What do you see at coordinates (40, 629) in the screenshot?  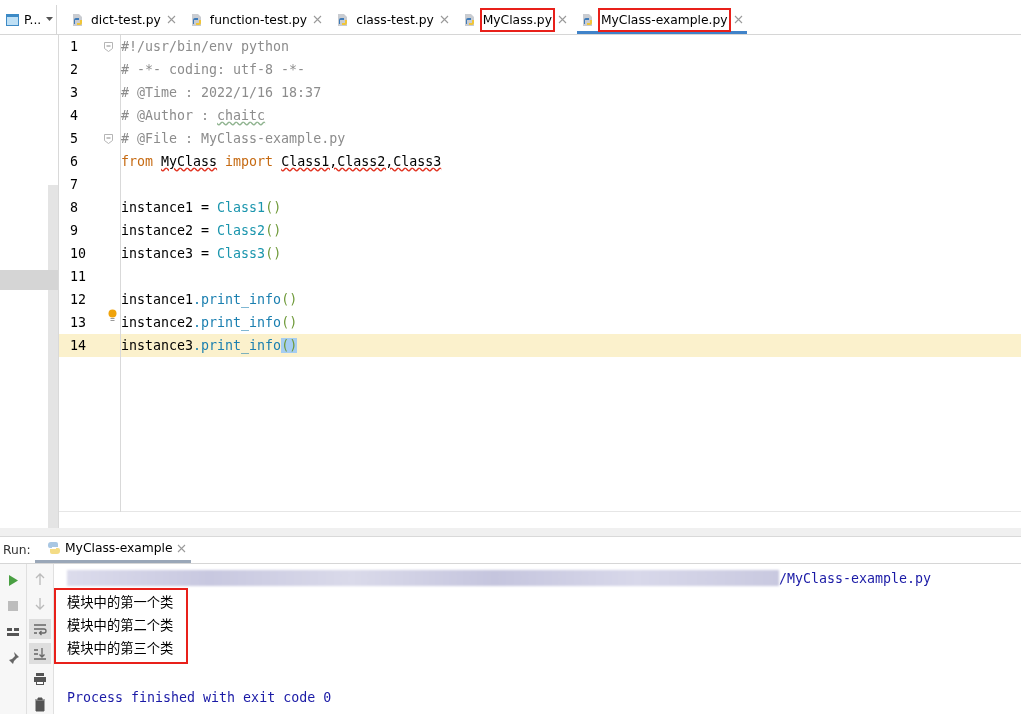 I see `soft-wrap-icon` at bounding box center [40, 629].